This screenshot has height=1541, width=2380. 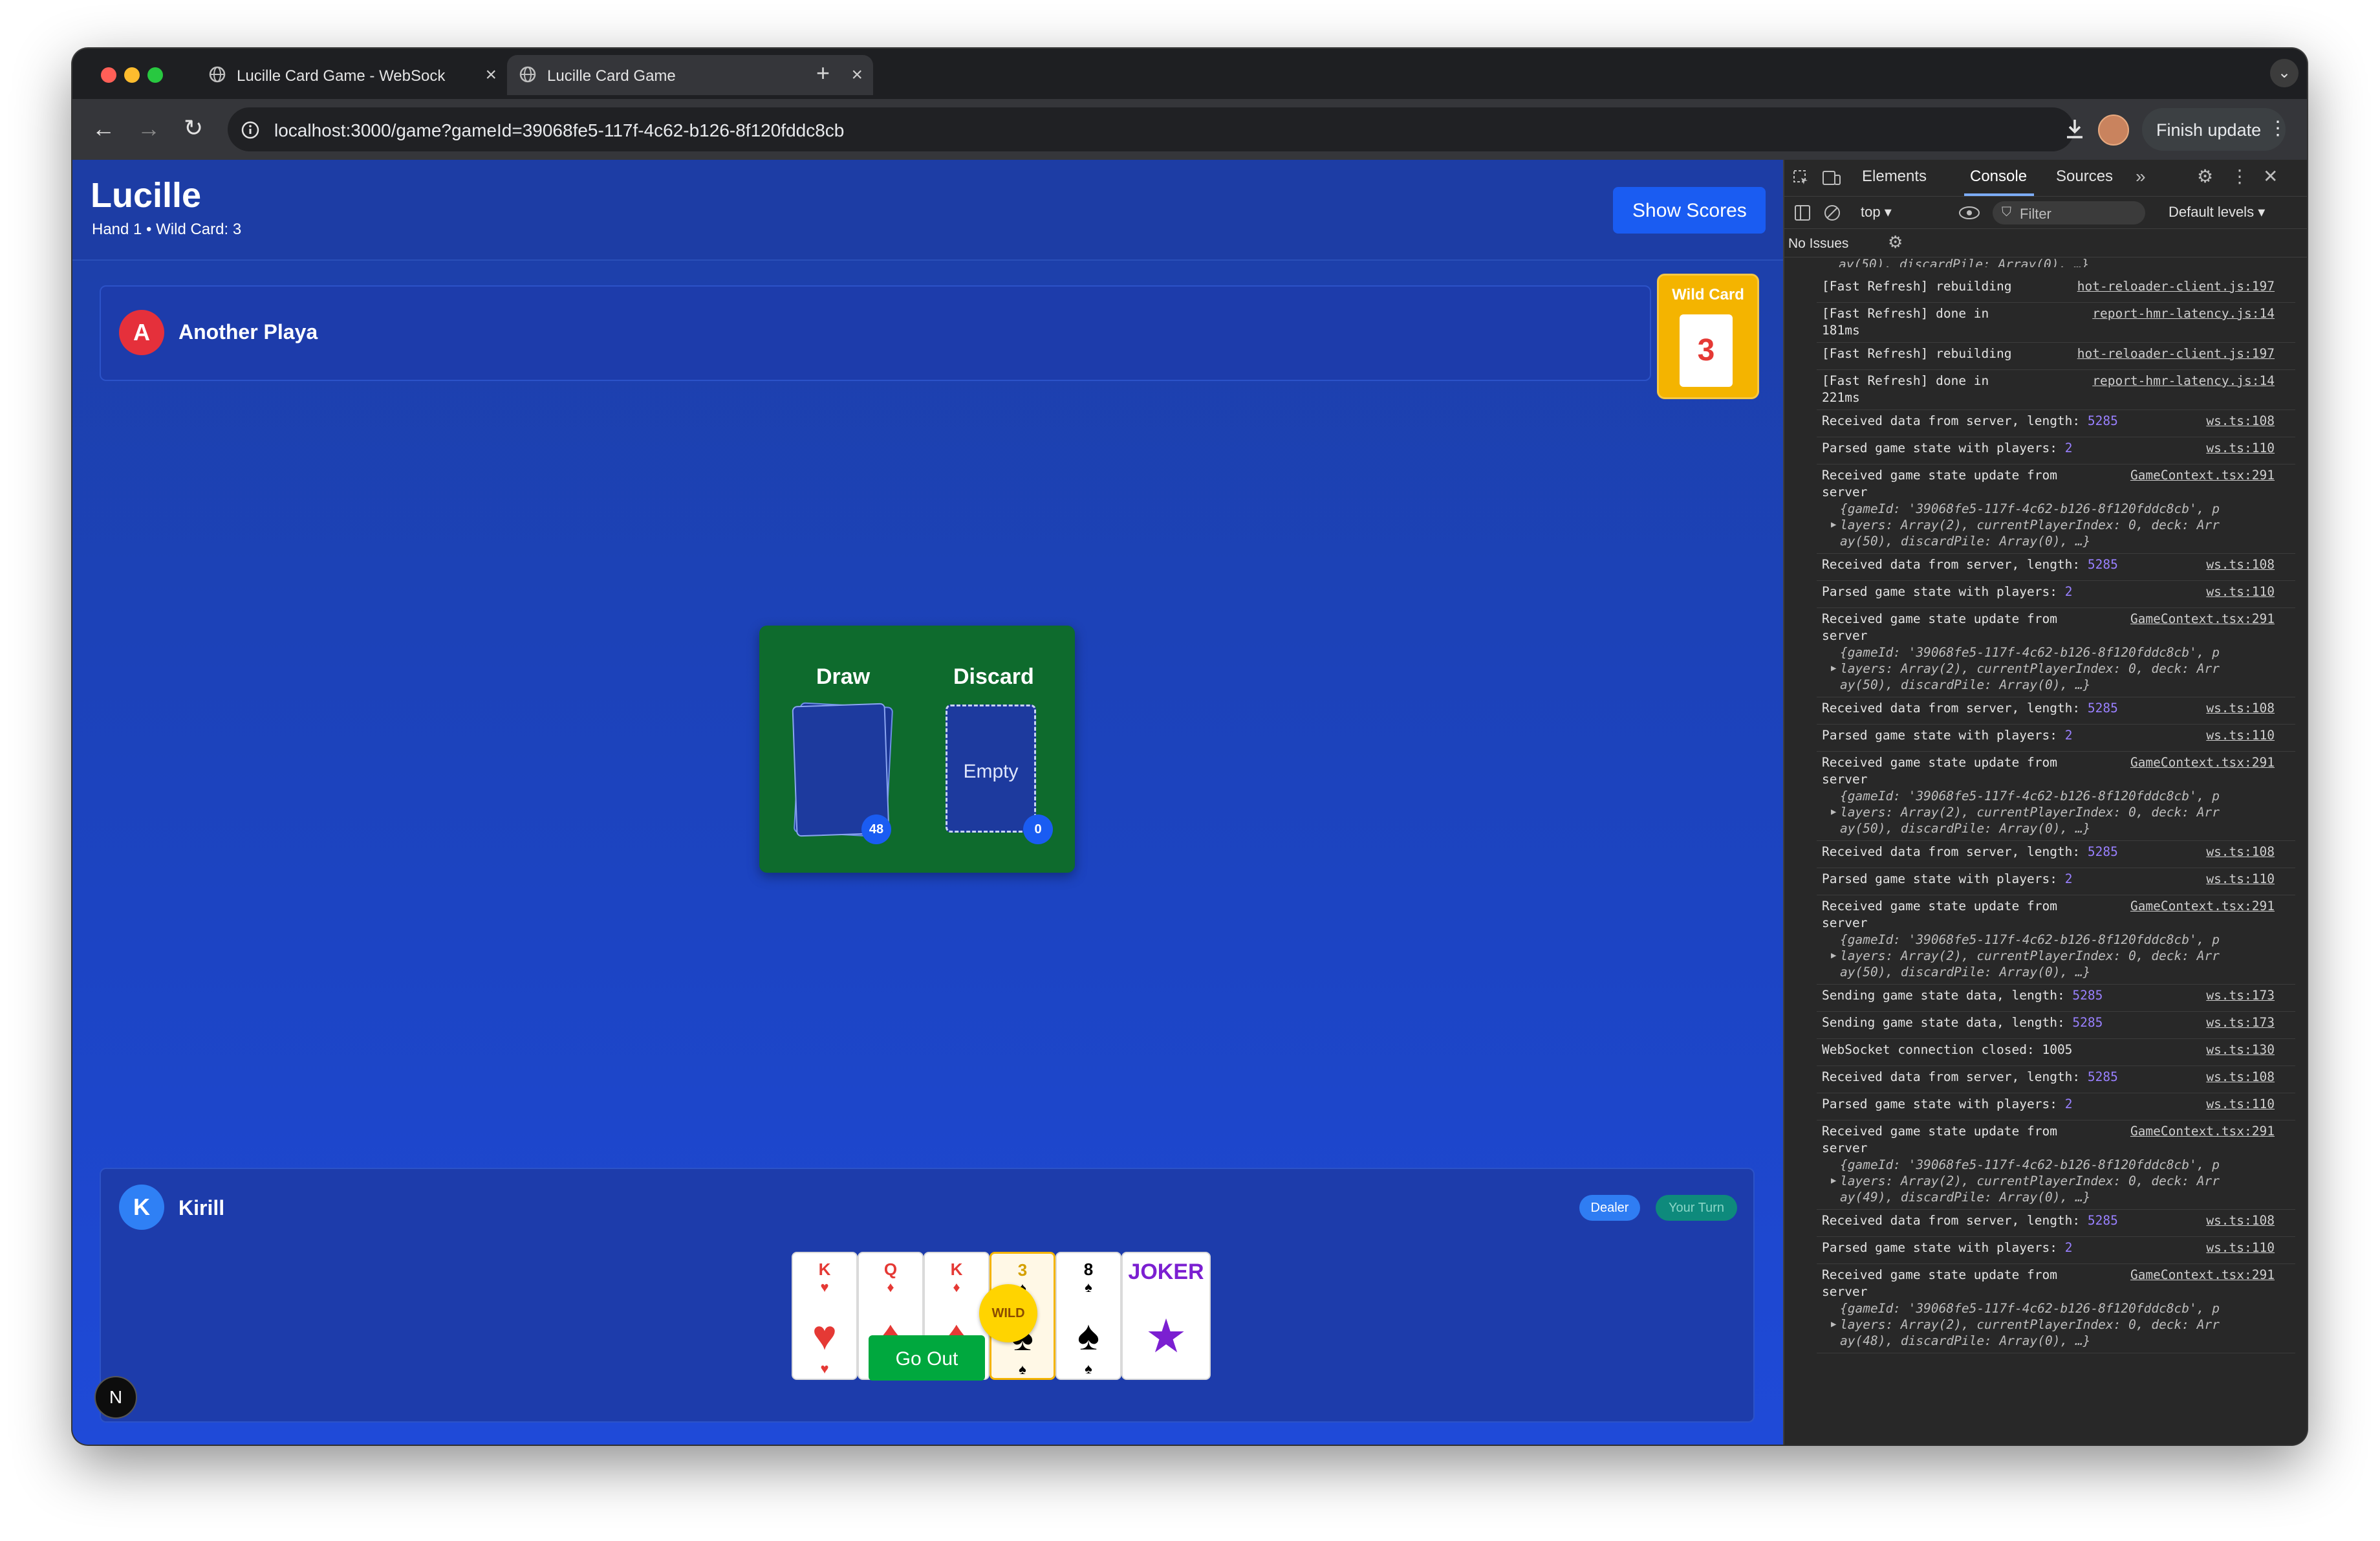 I want to click on back-arrow-icon: ←, so click(x=103, y=128).